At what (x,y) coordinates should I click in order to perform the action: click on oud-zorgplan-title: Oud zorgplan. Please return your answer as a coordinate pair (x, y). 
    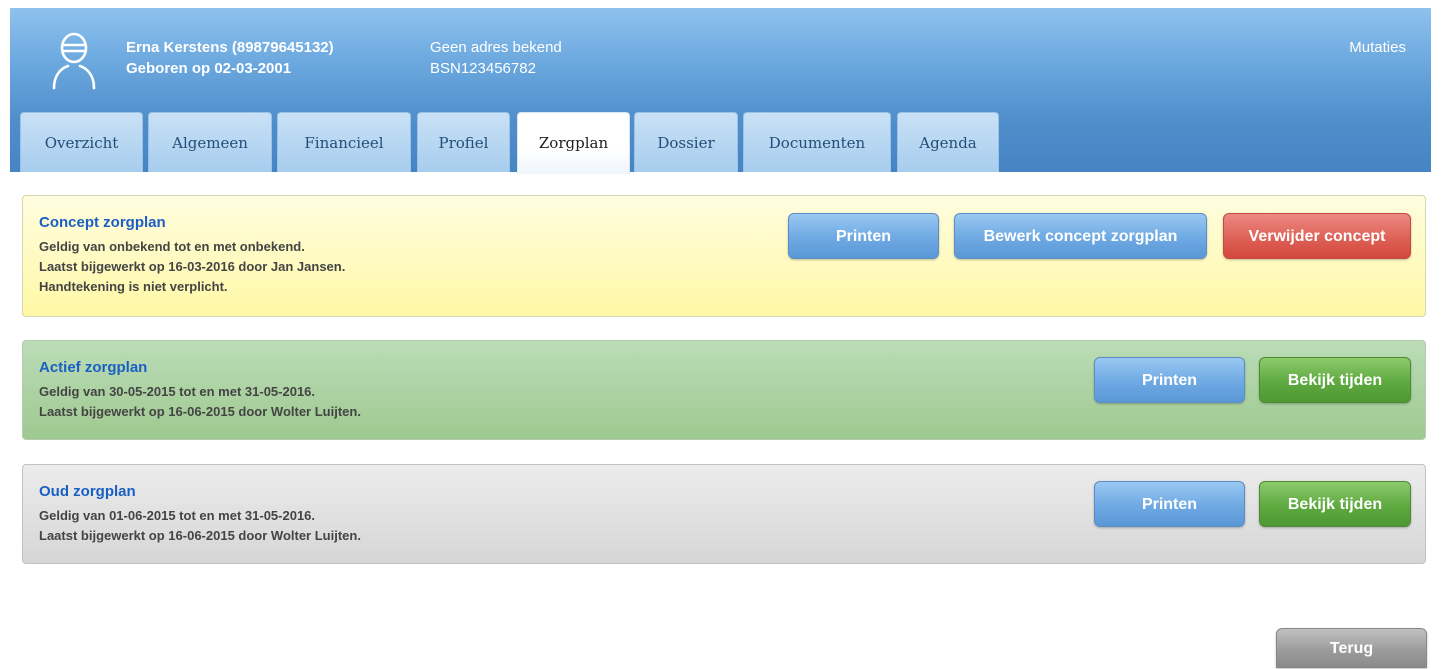
    Looking at the image, I should click on (87, 491).